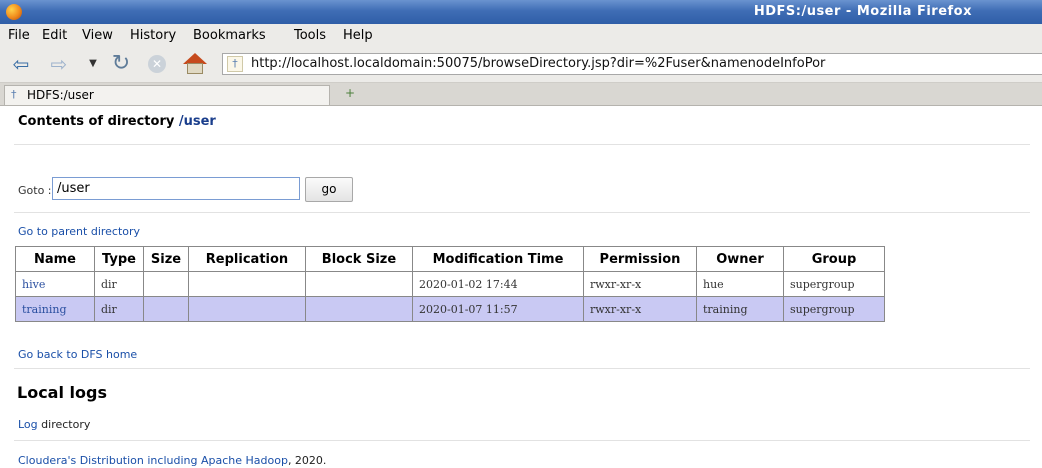 This screenshot has width=1042, height=468. I want to click on row-owner: hue, so click(740, 284).